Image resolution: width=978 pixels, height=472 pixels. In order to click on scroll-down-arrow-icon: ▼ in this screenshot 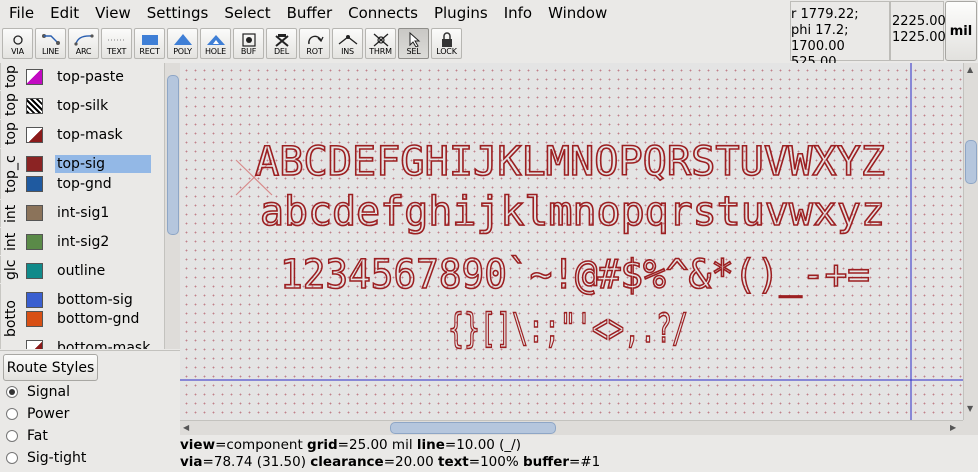, I will do `click(970, 409)`.